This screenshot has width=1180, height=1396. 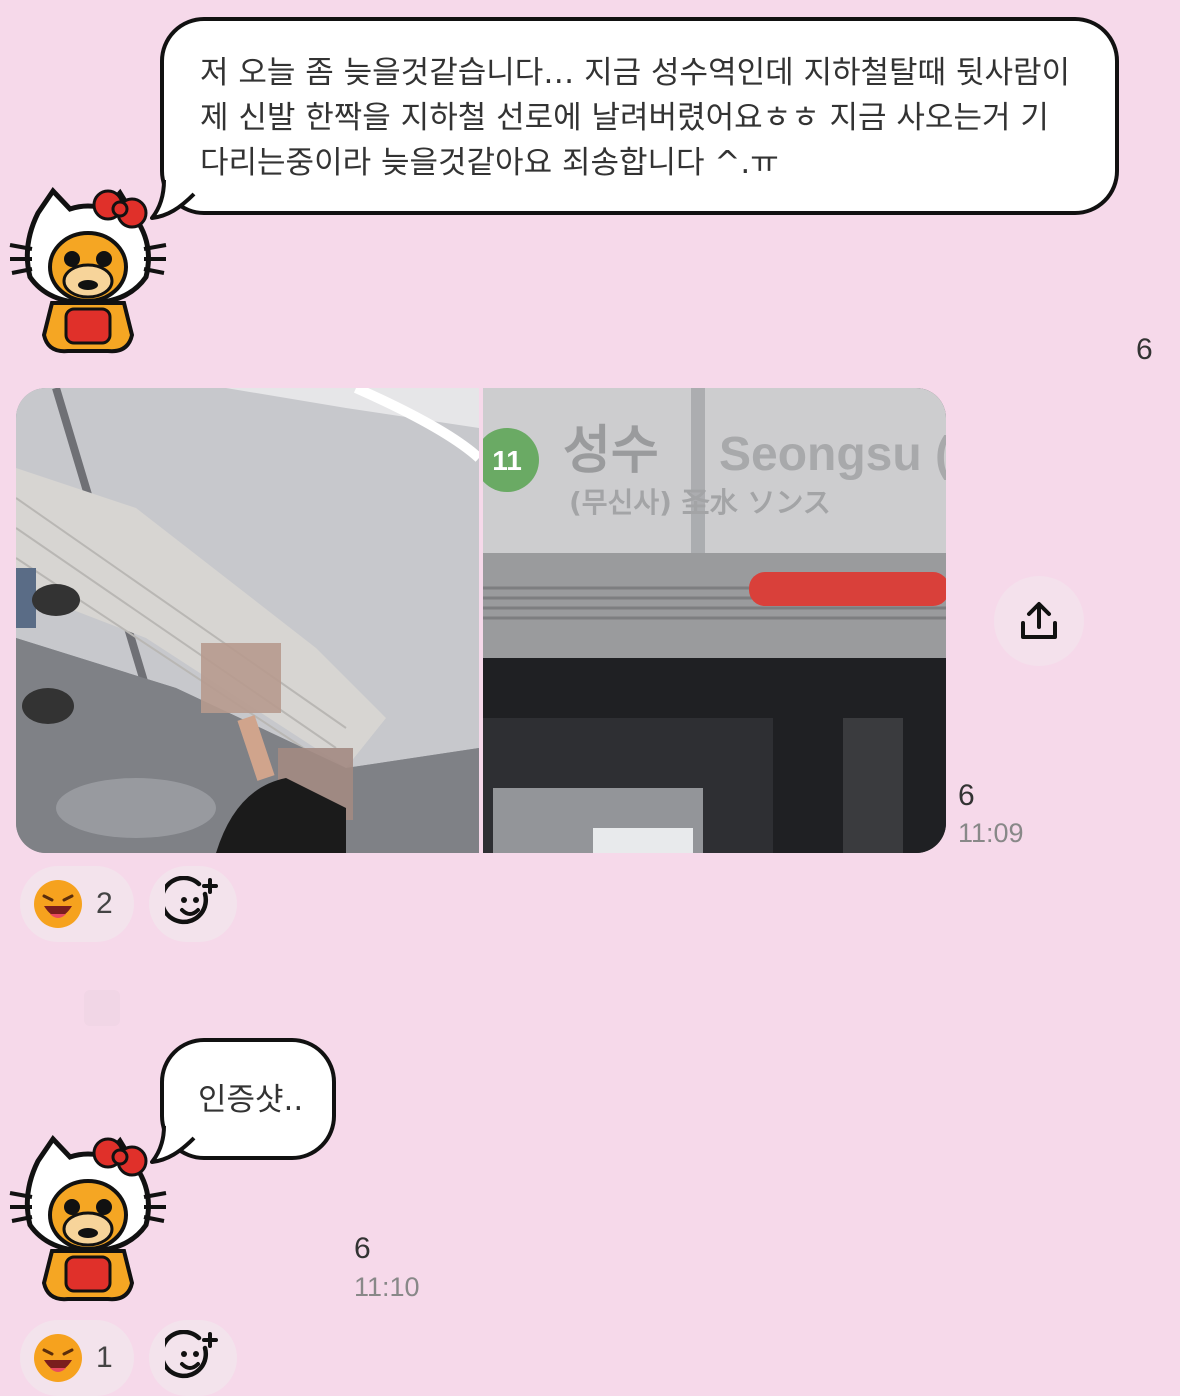 I want to click on line-number-badge: 11, so click(x=507, y=460).